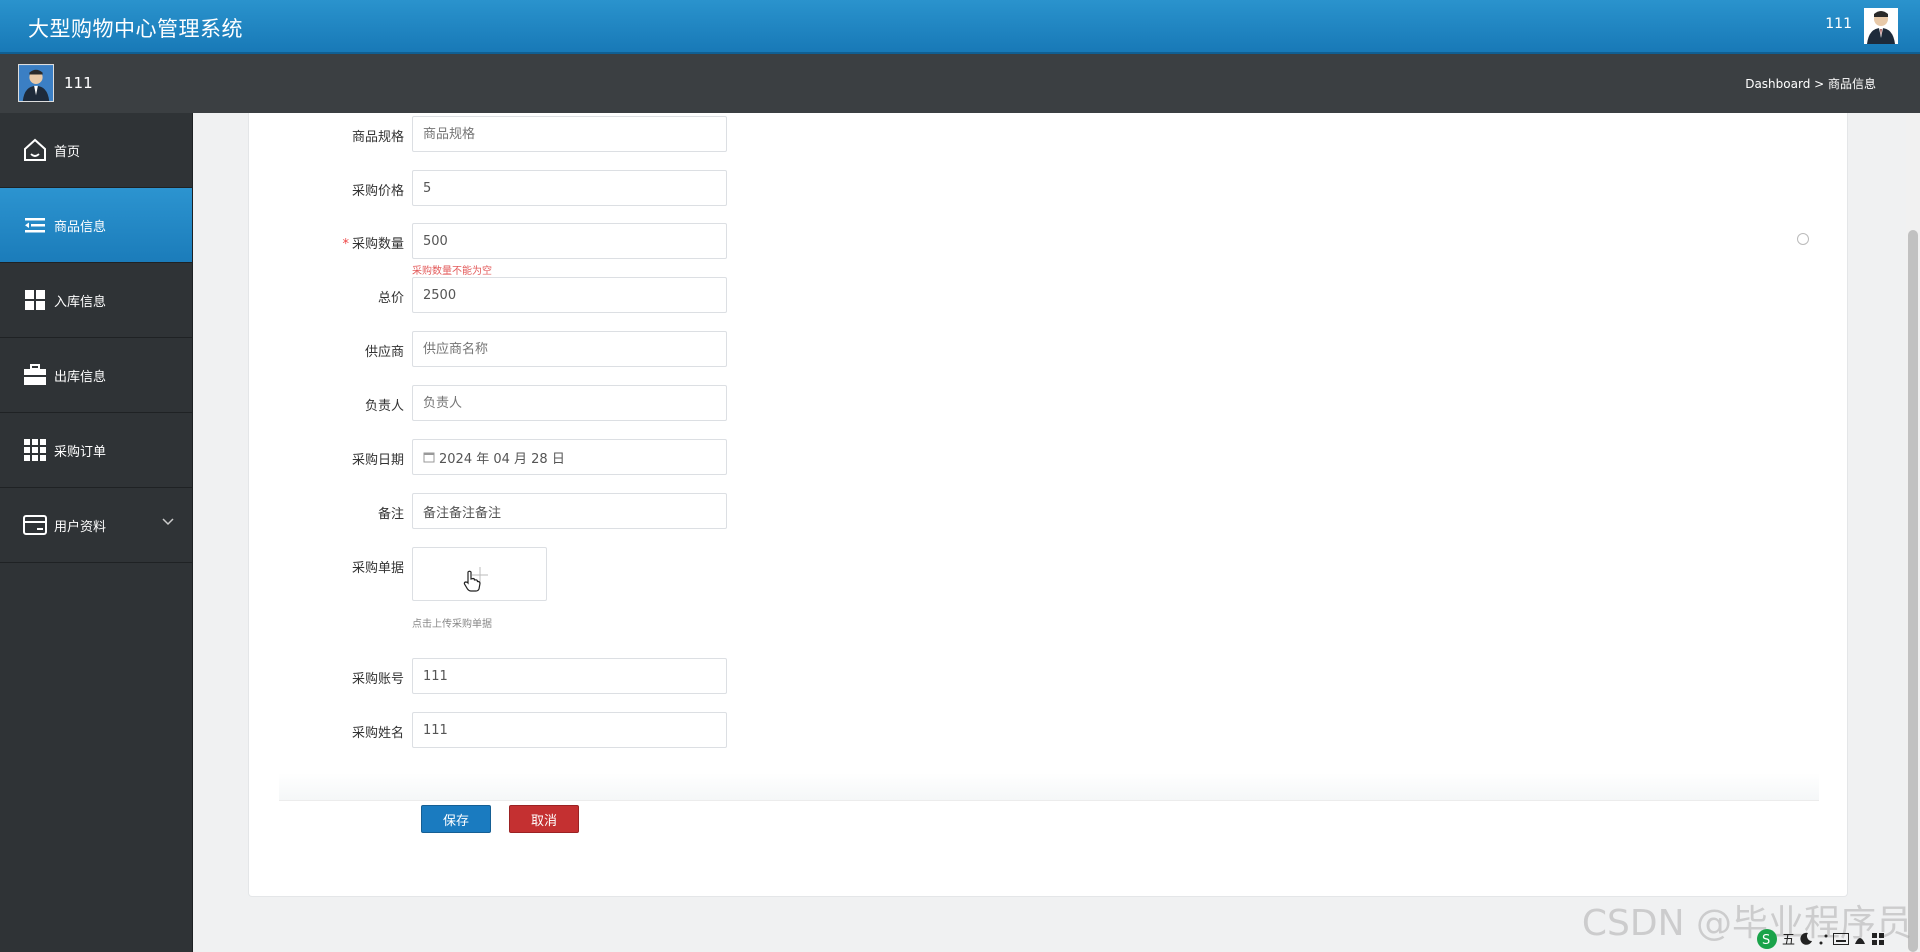 The height and width of the screenshot is (952, 1920). What do you see at coordinates (456, 819) in the screenshot?
I see `save-button: 保存` at bounding box center [456, 819].